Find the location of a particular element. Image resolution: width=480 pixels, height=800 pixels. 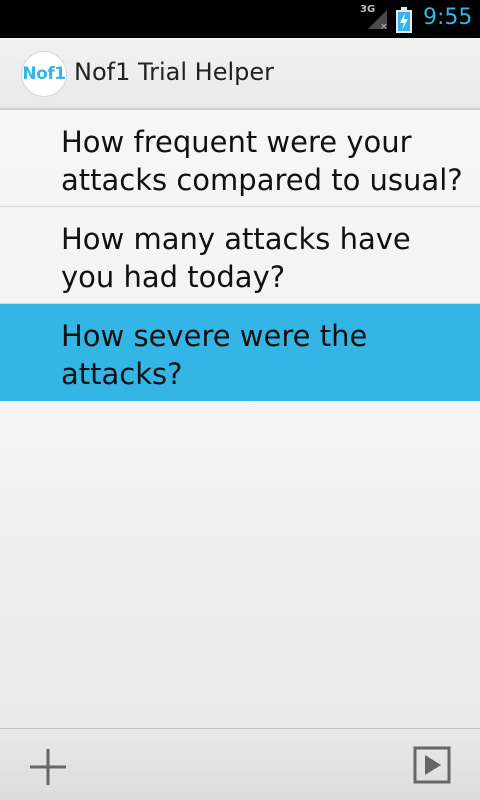

plus-icon is located at coordinates (48, 767).